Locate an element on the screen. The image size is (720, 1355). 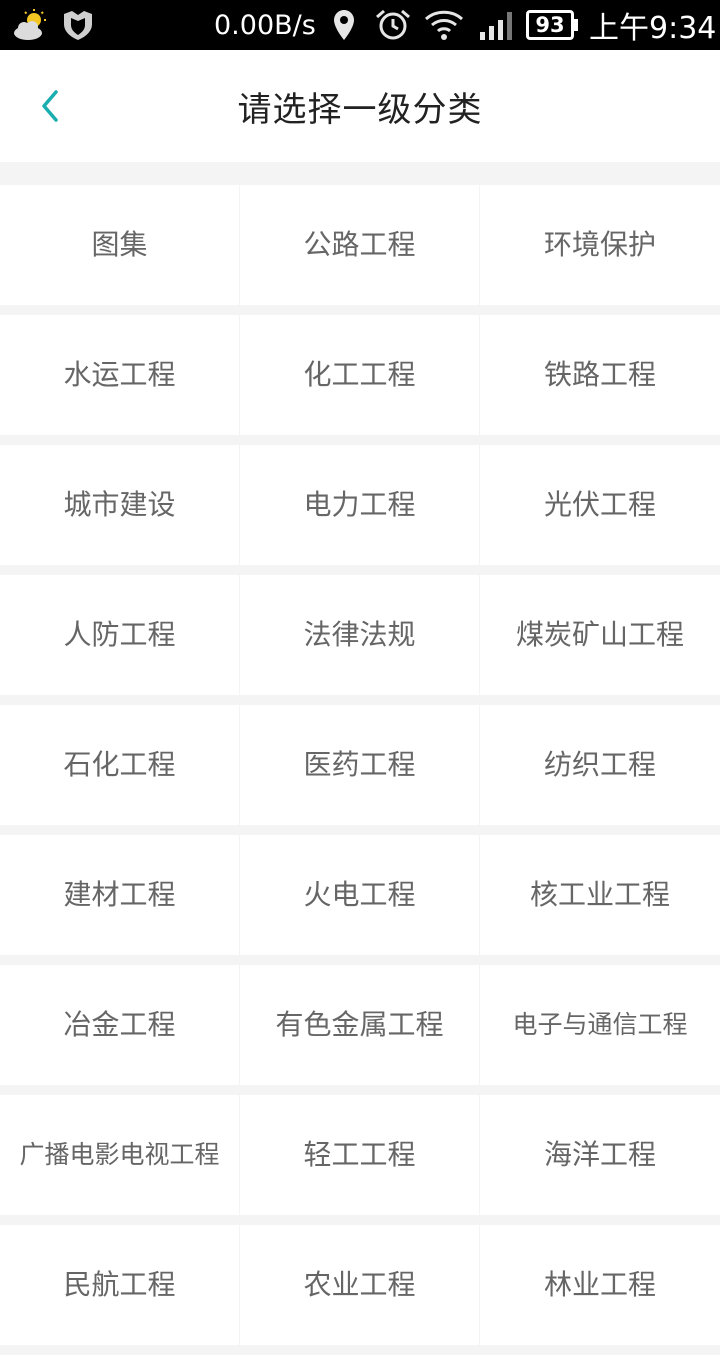
shield-icon is located at coordinates (78, 25).